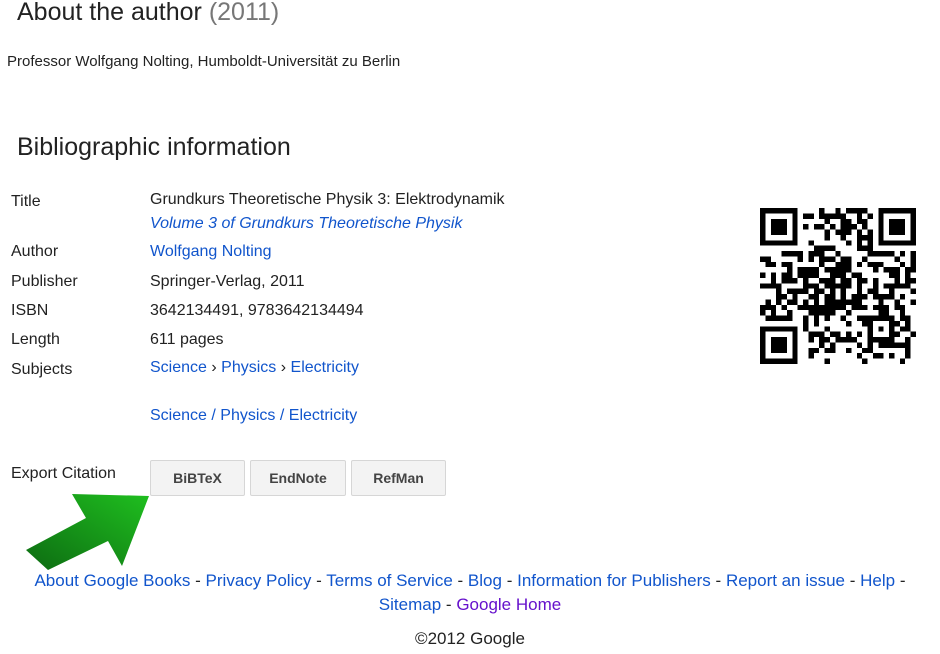  What do you see at coordinates (30, 310) in the screenshot?
I see `isbn-label: ISBN` at bounding box center [30, 310].